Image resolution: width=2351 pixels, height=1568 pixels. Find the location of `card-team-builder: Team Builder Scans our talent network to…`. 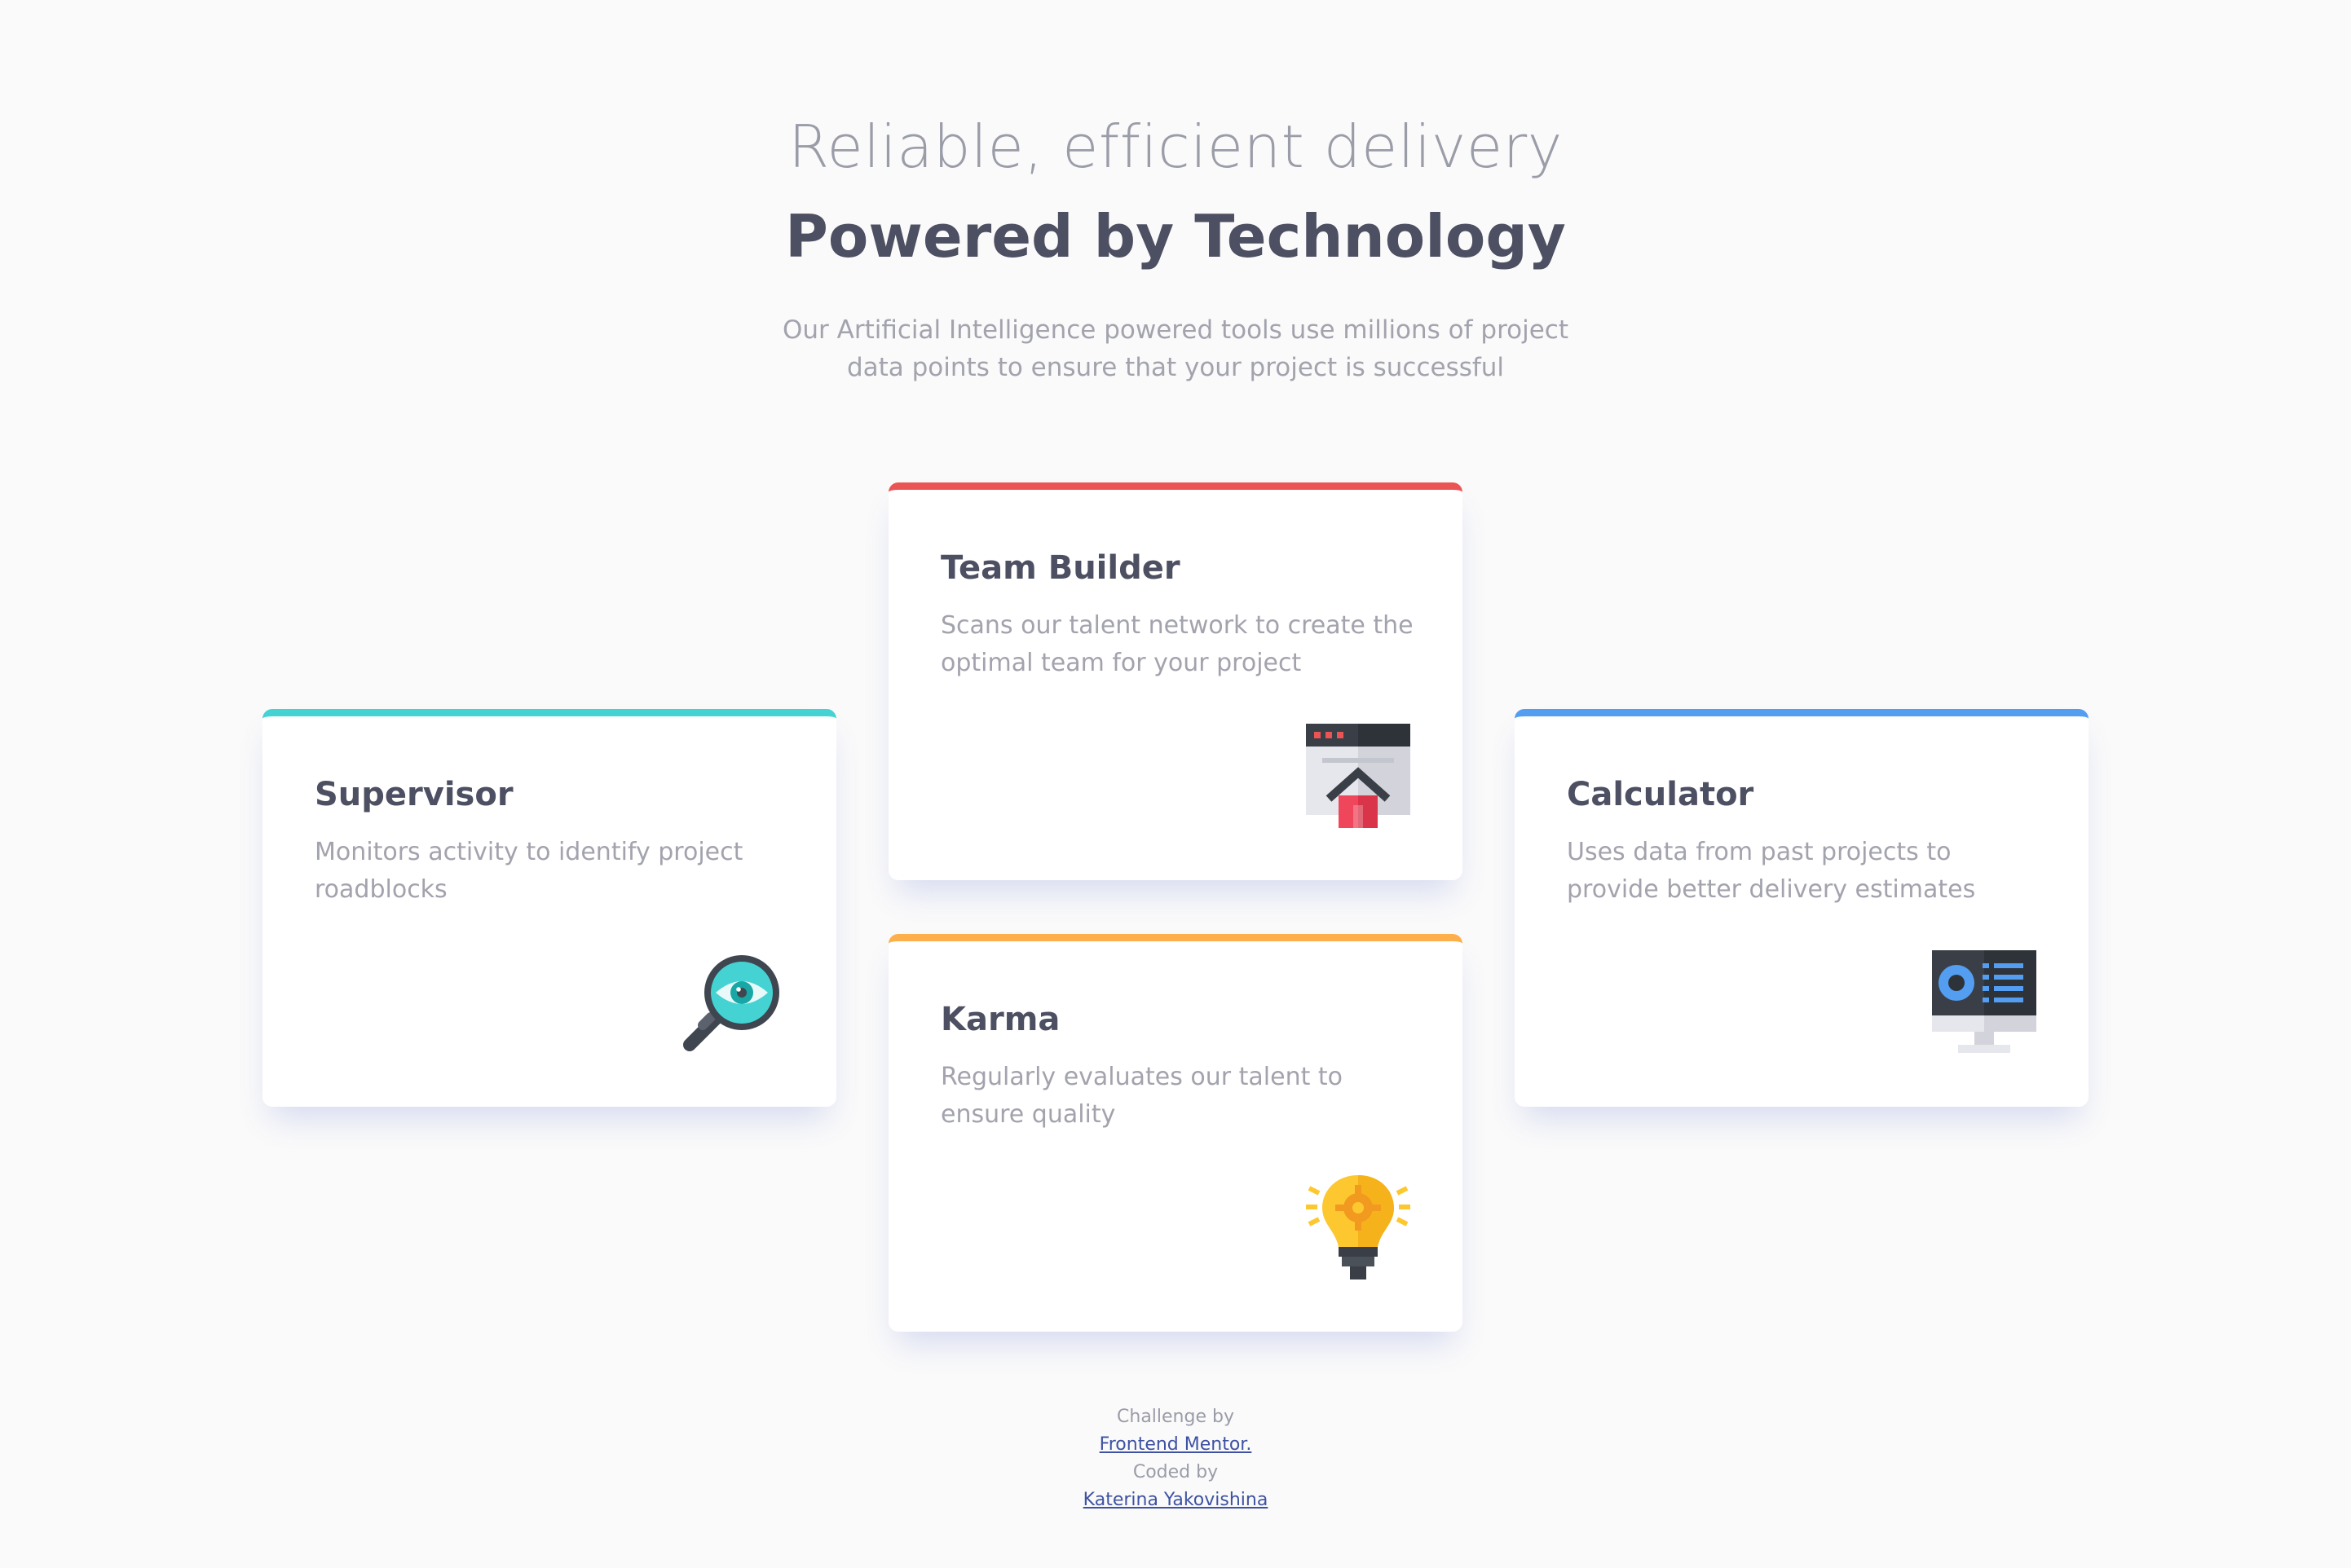

card-team-builder: Team Builder Scans our talent network to… is located at coordinates (1175, 681).